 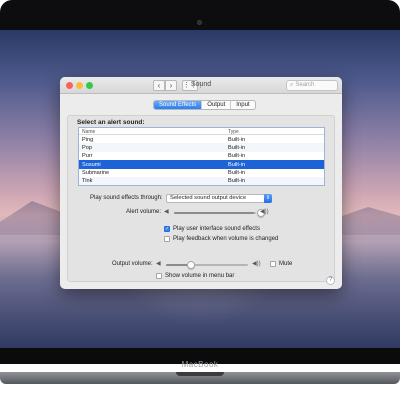 What do you see at coordinates (167, 229) in the screenshot?
I see `ui-sound-effects-checkbox: ✓` at bounding box center [167, 229].